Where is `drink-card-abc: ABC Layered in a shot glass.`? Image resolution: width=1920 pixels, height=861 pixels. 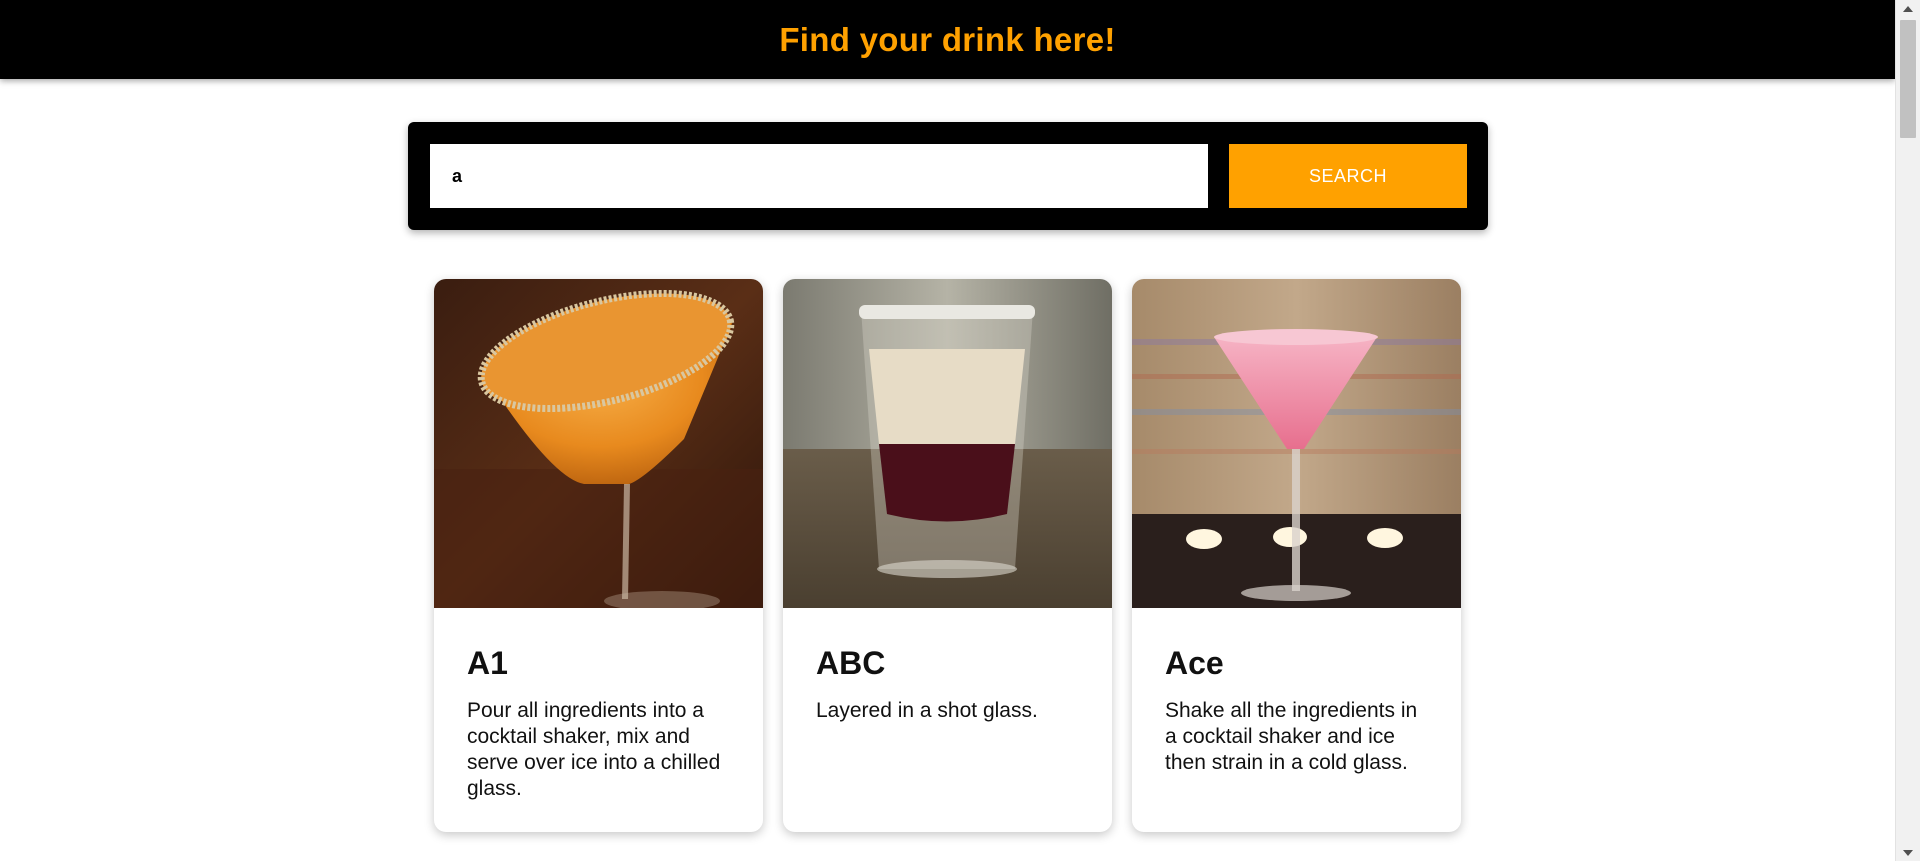 drink-card-abc: ABC Layered in a shot glass. is located at coordinates (947, 555).